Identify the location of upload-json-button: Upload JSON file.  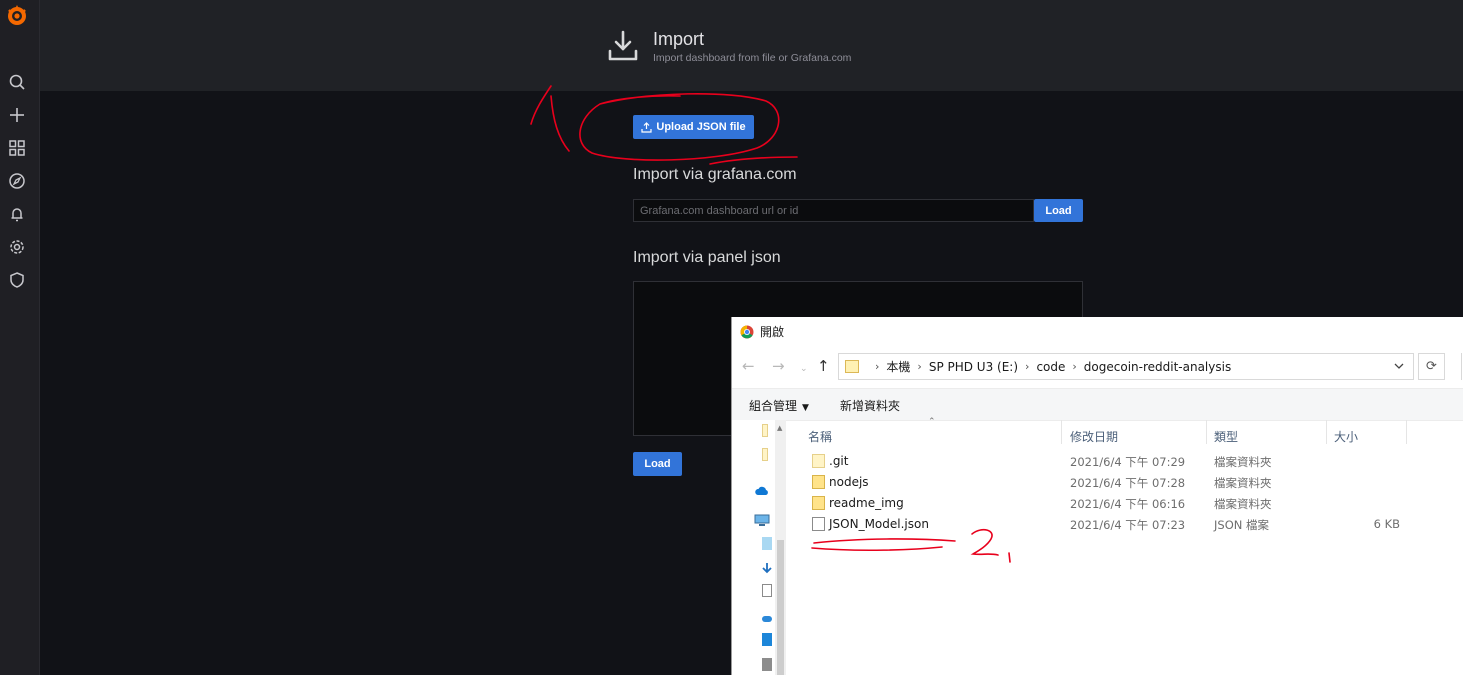
(693, 127).